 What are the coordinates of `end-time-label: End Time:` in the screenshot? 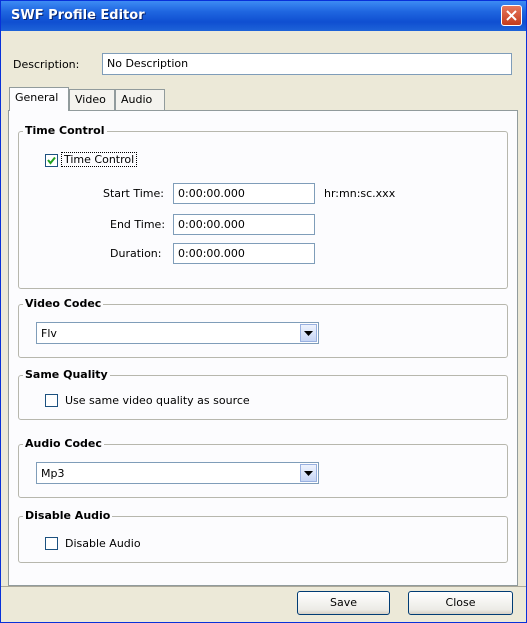 It's located at (138, 224).